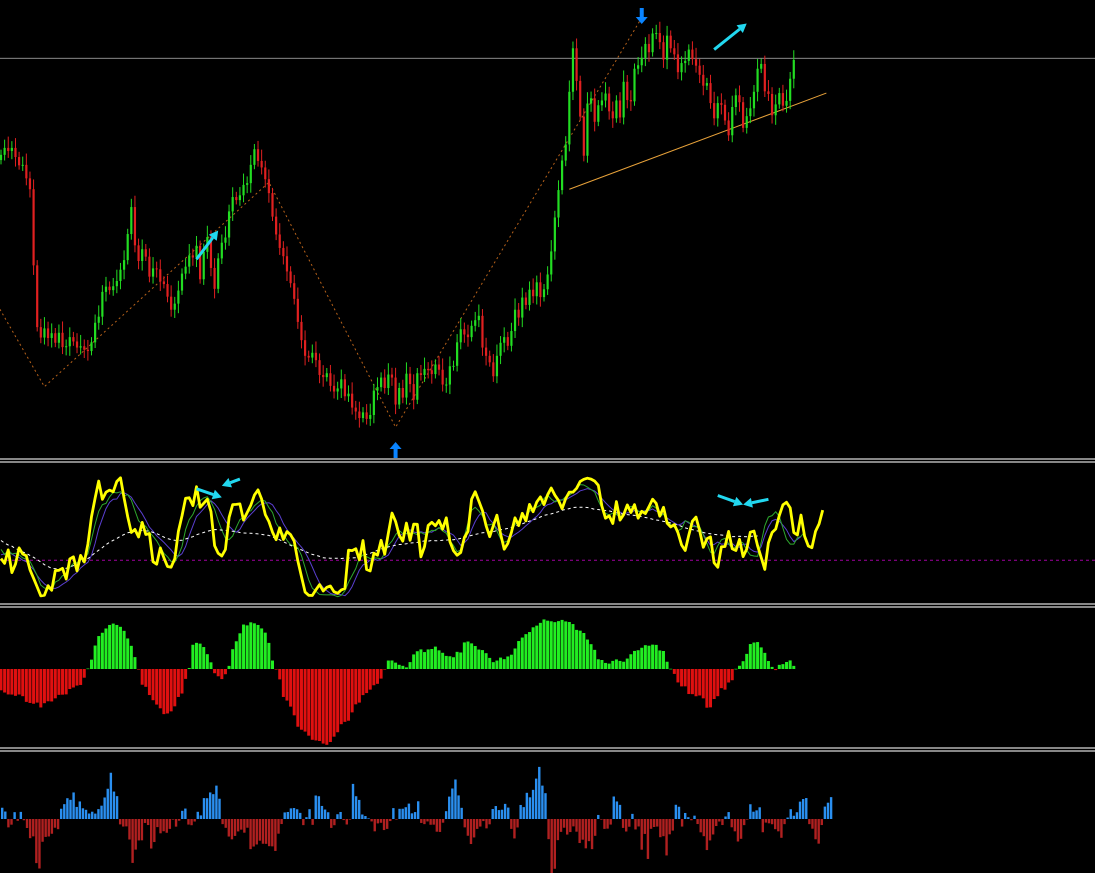 Image resolution: width=1095 pixels, height=873 pixels. Describe the element at coordinates (417, 386) in the screenshot. I see `candle` at that location.